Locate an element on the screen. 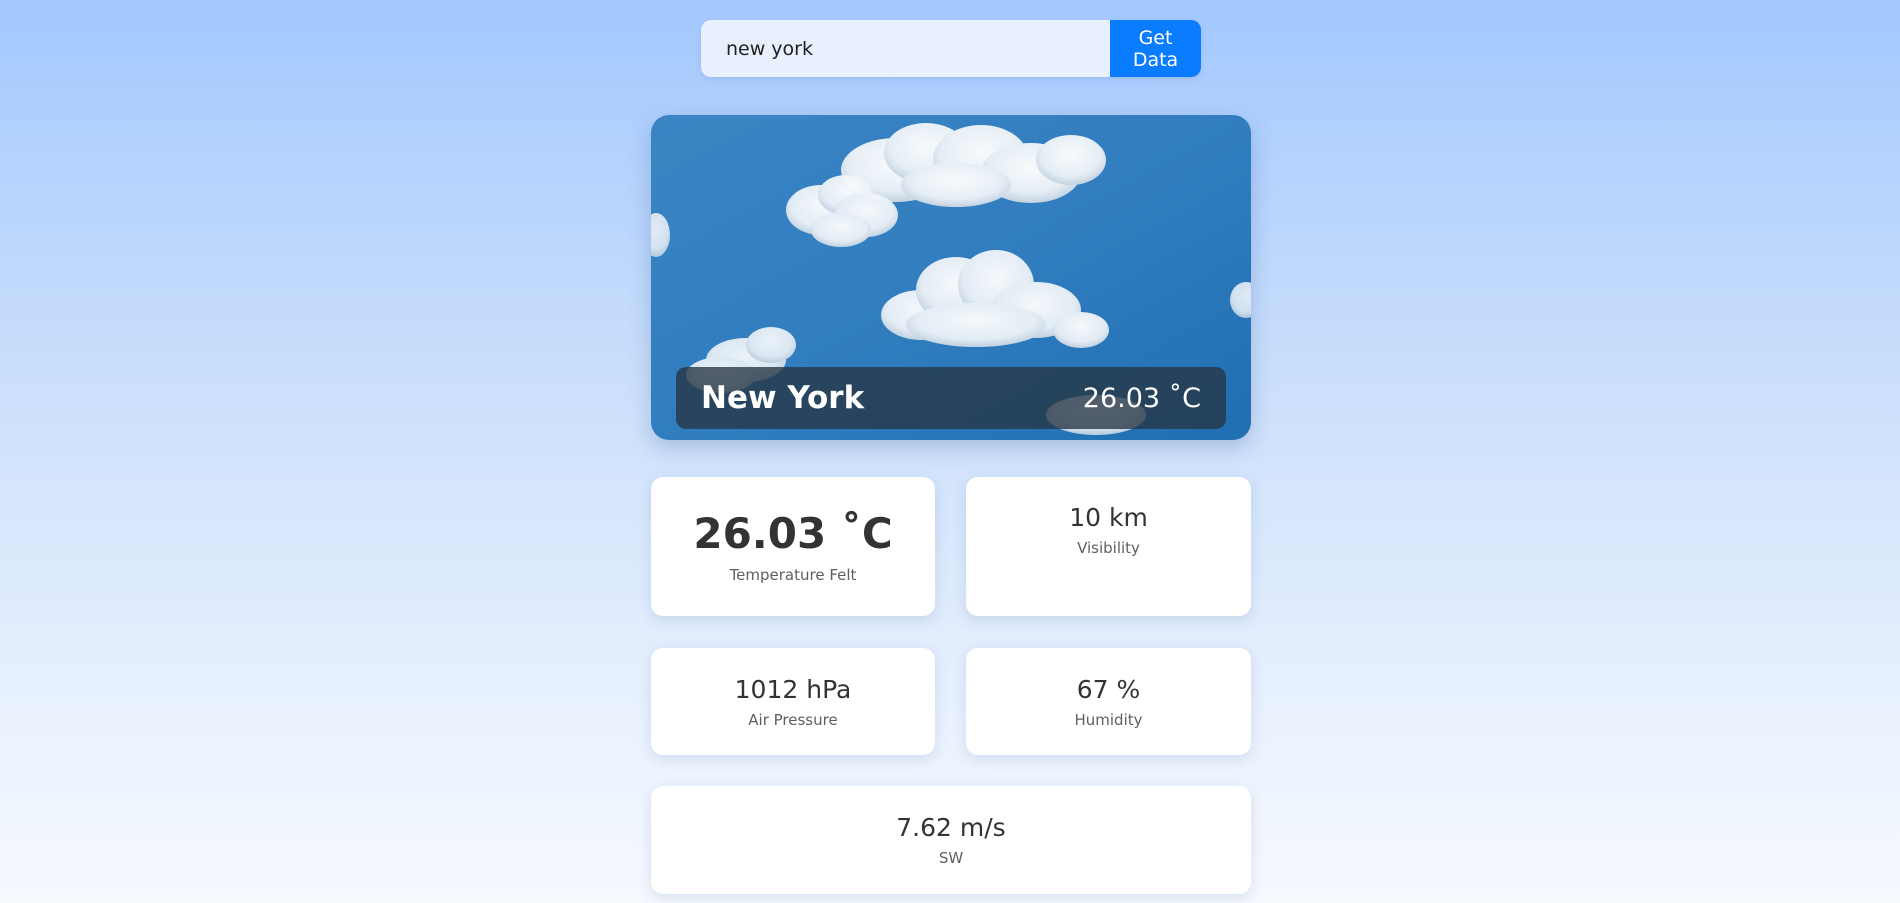 Image resolution: width=1900 pixels, height=903 pixels. temperature-felt-label: Temperature Felt is located at coordinates (793, 574).